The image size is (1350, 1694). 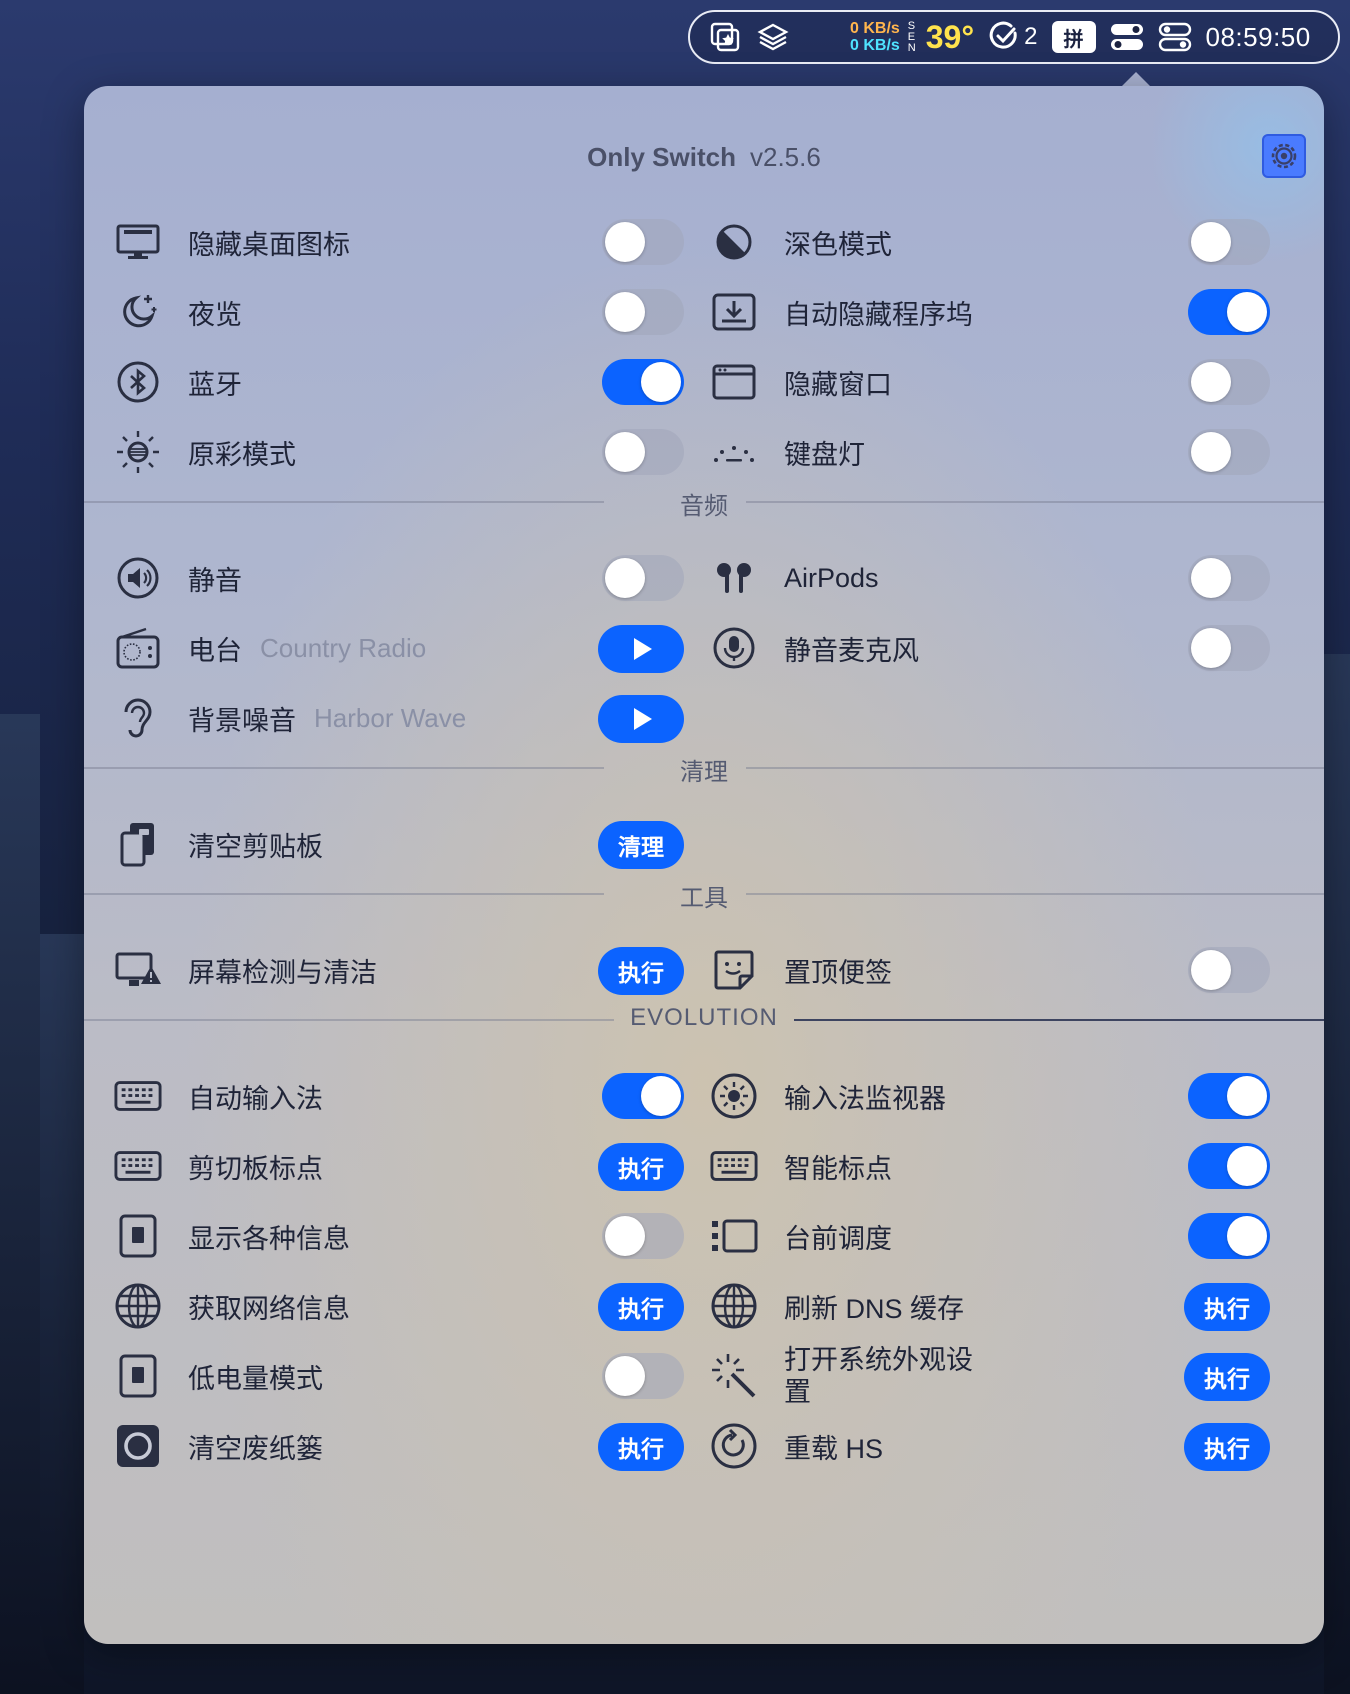 What do you see at coordinates (704, 898) in the screenshot?
I see `section-tools-title: 工具` at bounding box center [704, 898].